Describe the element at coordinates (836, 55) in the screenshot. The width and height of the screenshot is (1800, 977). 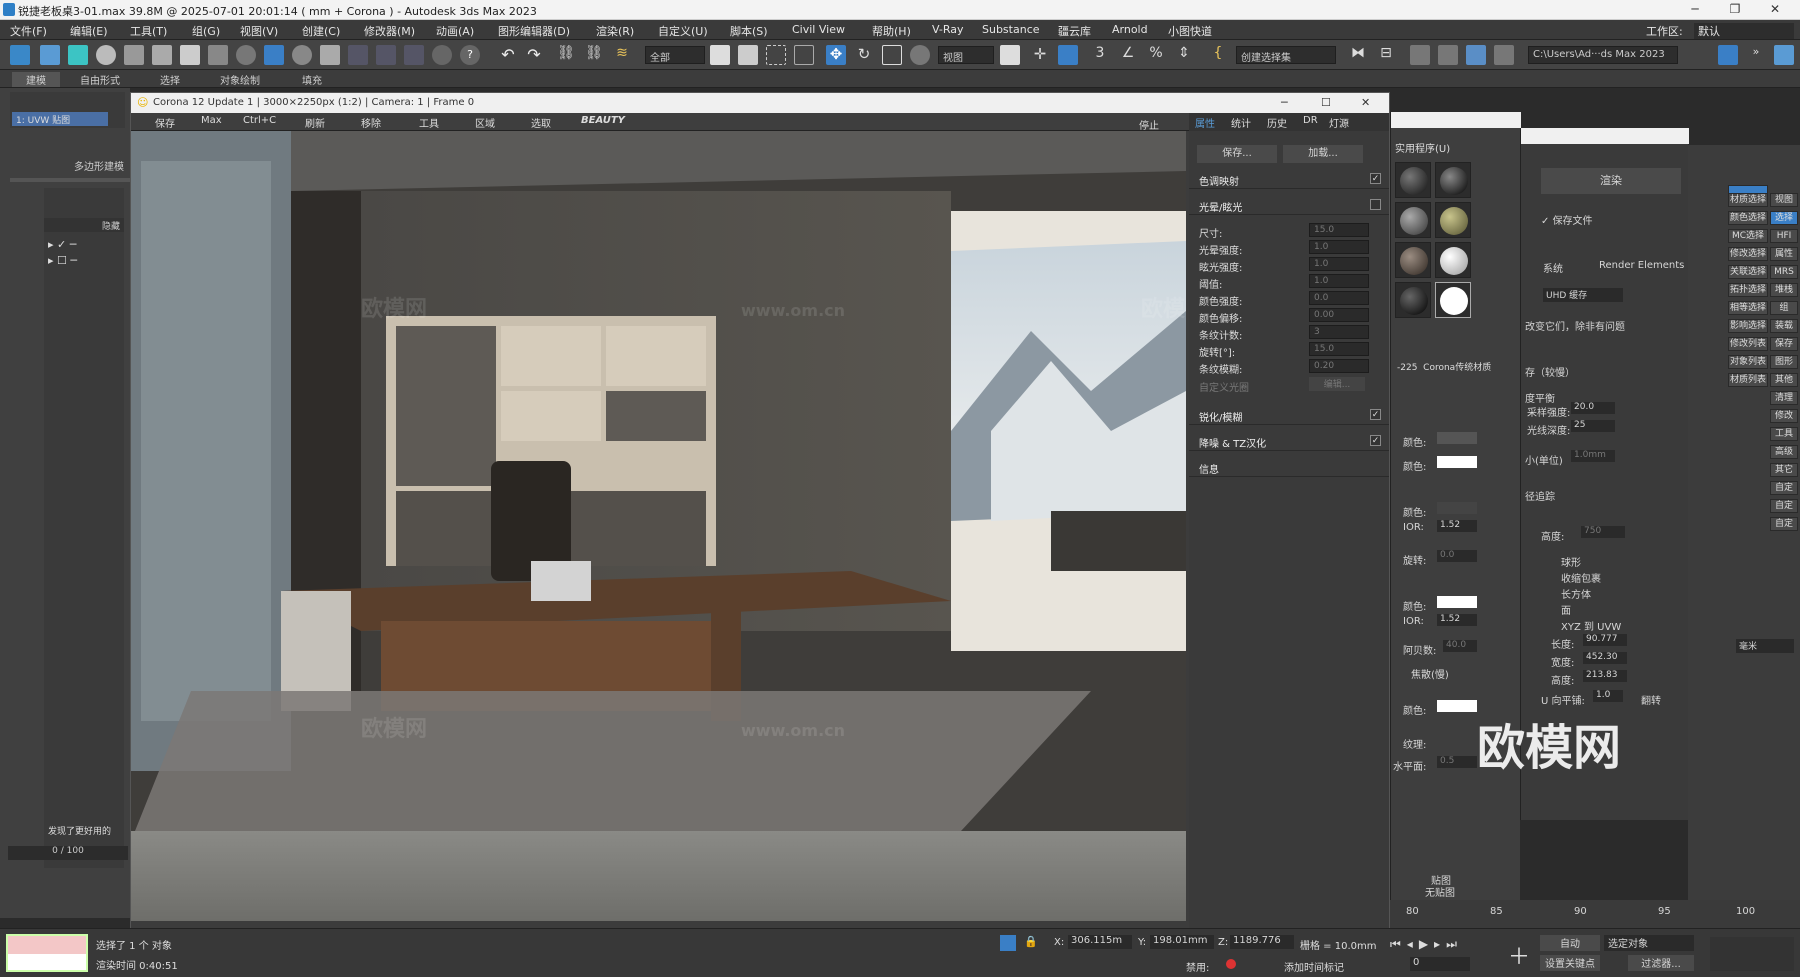
I see `move-icon: ✥` at that location.